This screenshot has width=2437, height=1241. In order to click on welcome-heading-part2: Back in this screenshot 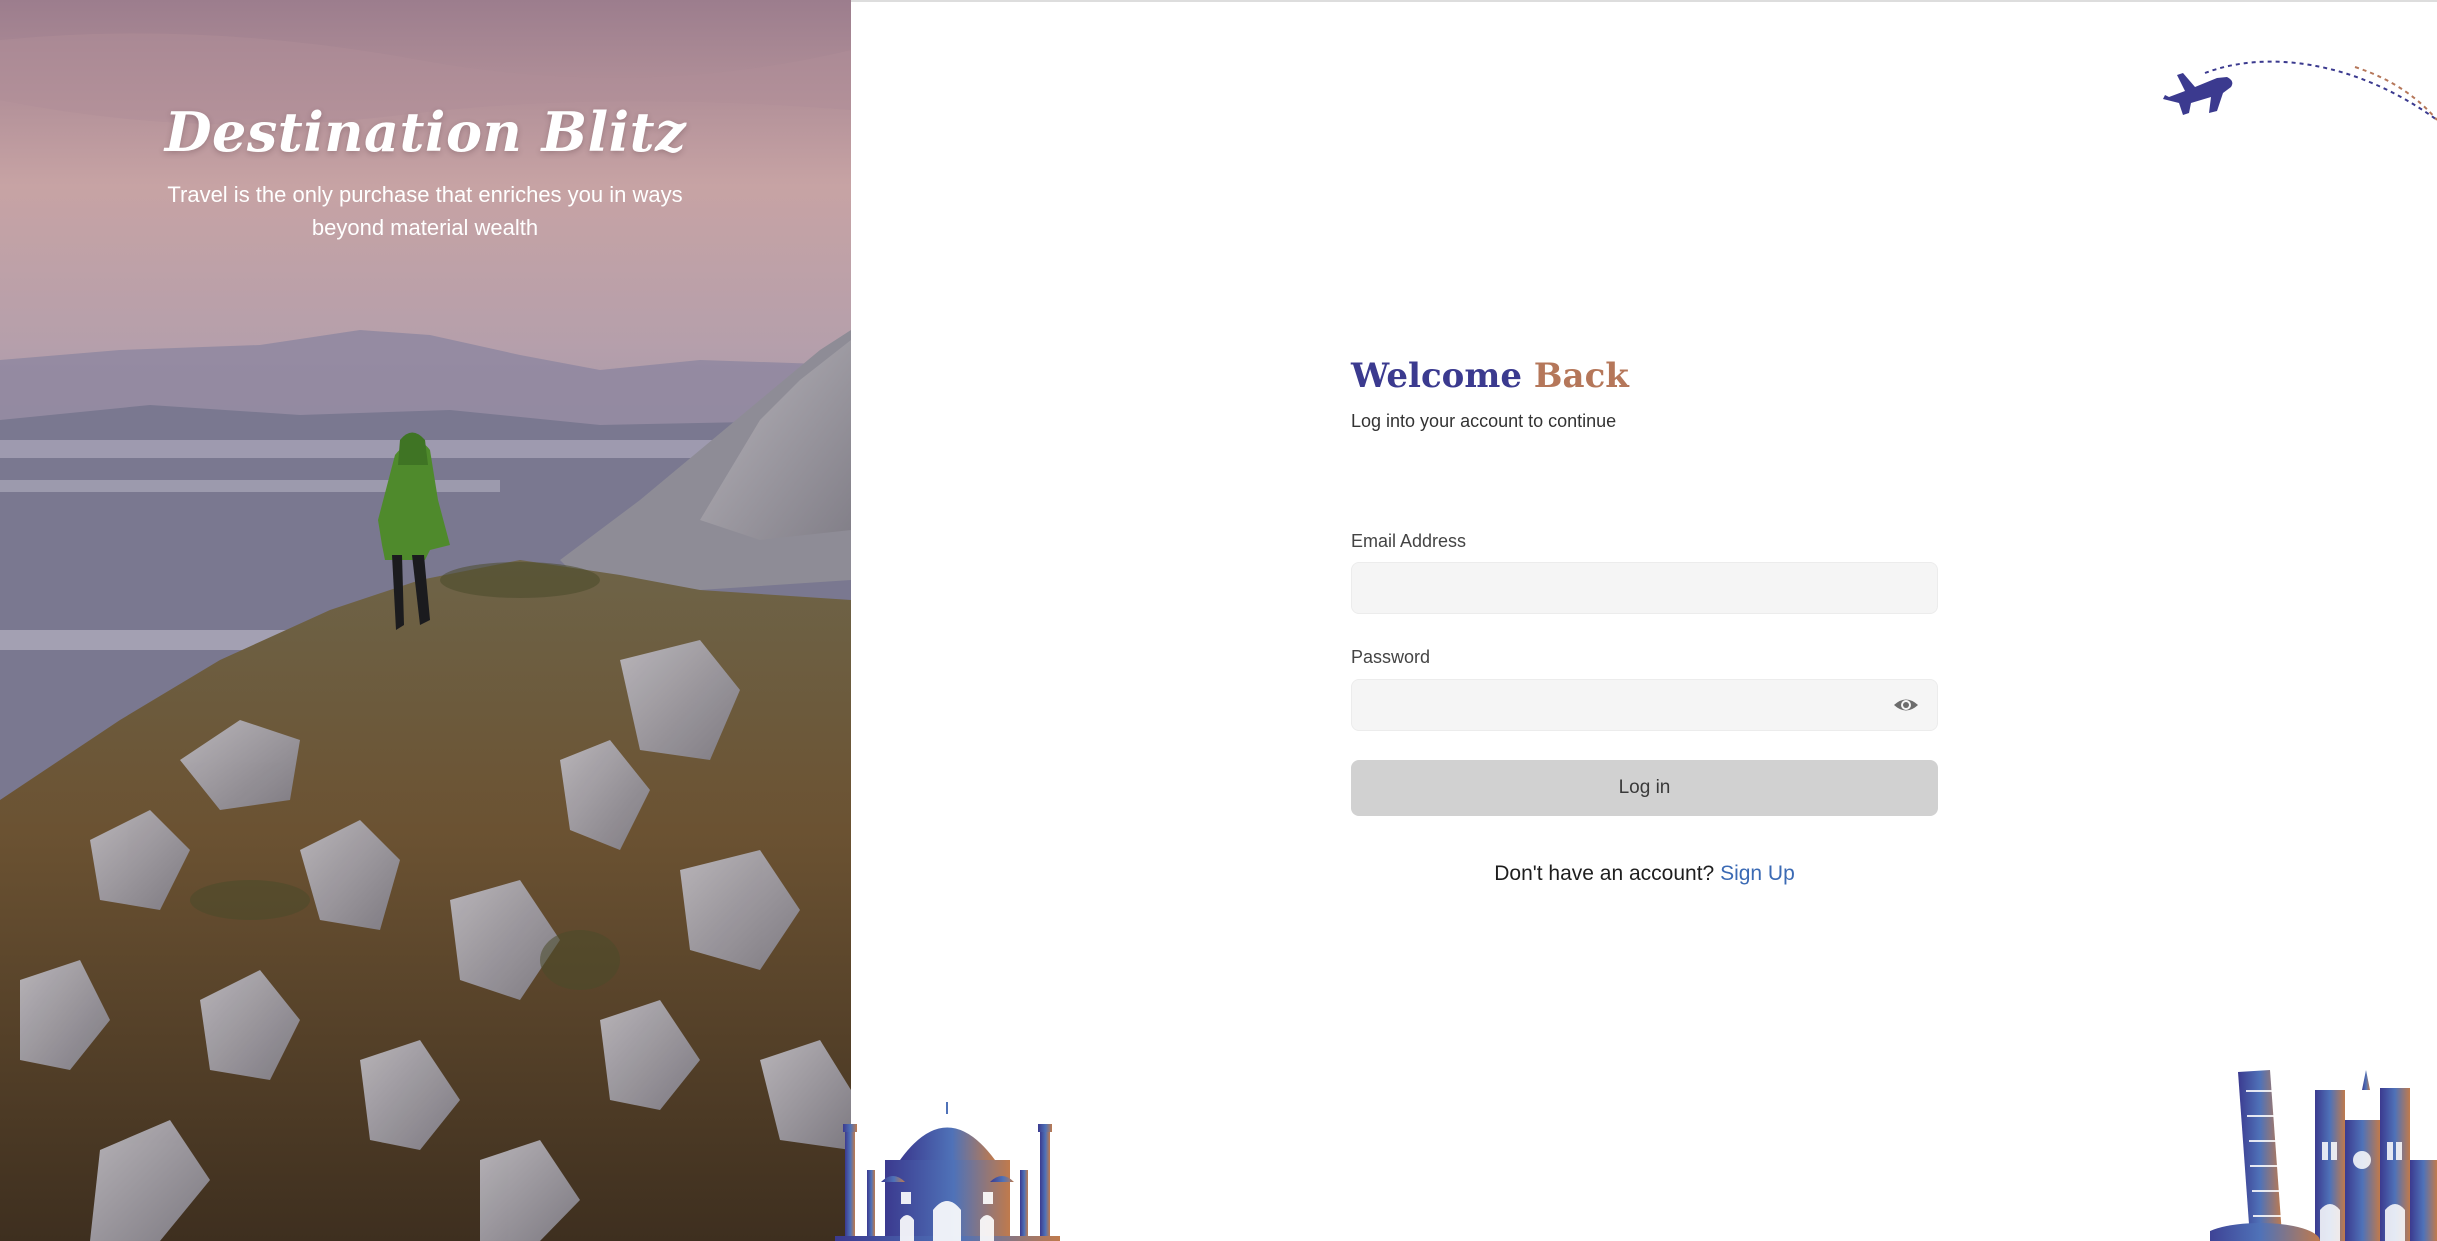, I will do `click(1581, 376)`.